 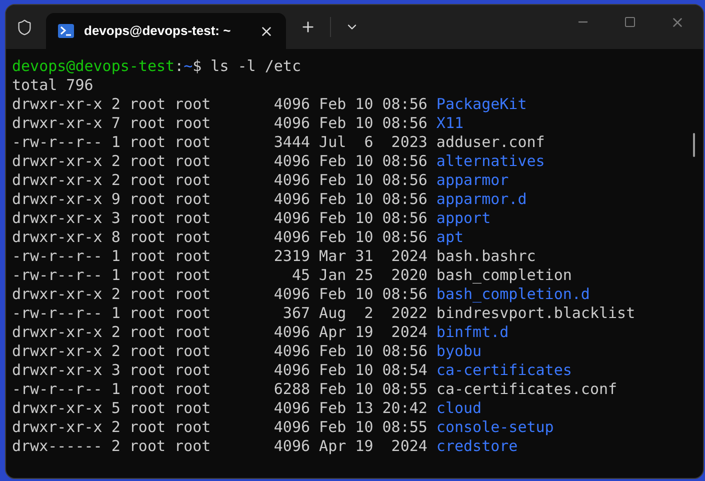 What do you see at coordinates (220, 427) in the screenshot?
I see `file-listing: drwxr-xr-x 2 root root 4096 Feb 10 08:55` at bounding box center [220, 427].